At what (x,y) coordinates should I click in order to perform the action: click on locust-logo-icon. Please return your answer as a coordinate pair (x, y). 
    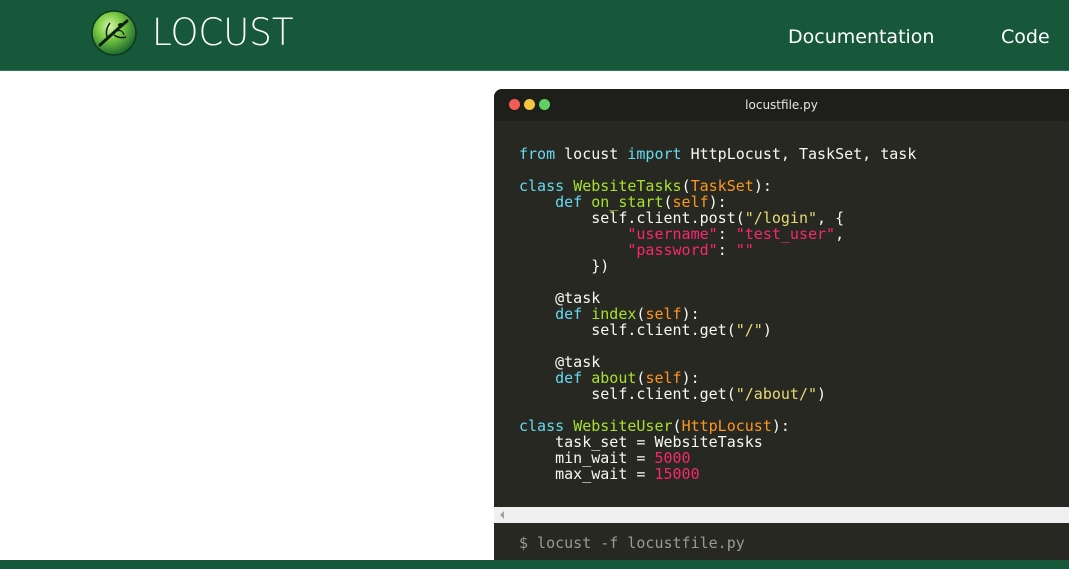
    Looking at the image, I should click on (114, 33).